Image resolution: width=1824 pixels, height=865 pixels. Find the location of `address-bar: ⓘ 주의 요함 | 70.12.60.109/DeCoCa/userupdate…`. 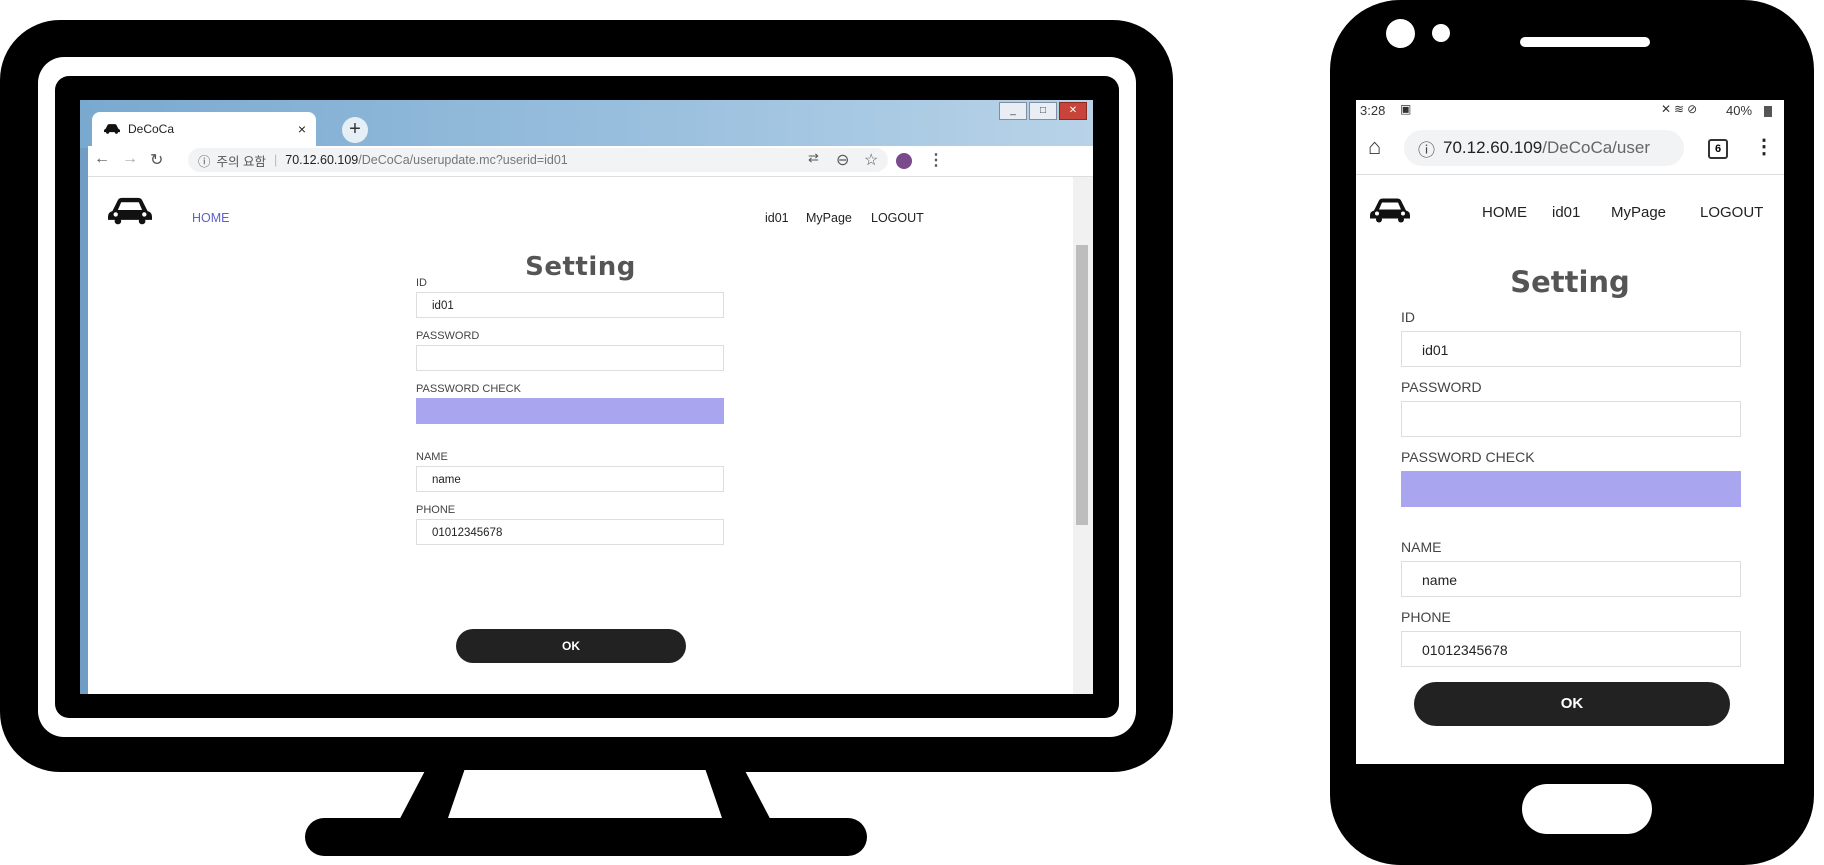

address-bar: ⓘ 주의 요함 | 70.12.60.109/DeCoCa/userupdate… is located at coordinates (538, 160).